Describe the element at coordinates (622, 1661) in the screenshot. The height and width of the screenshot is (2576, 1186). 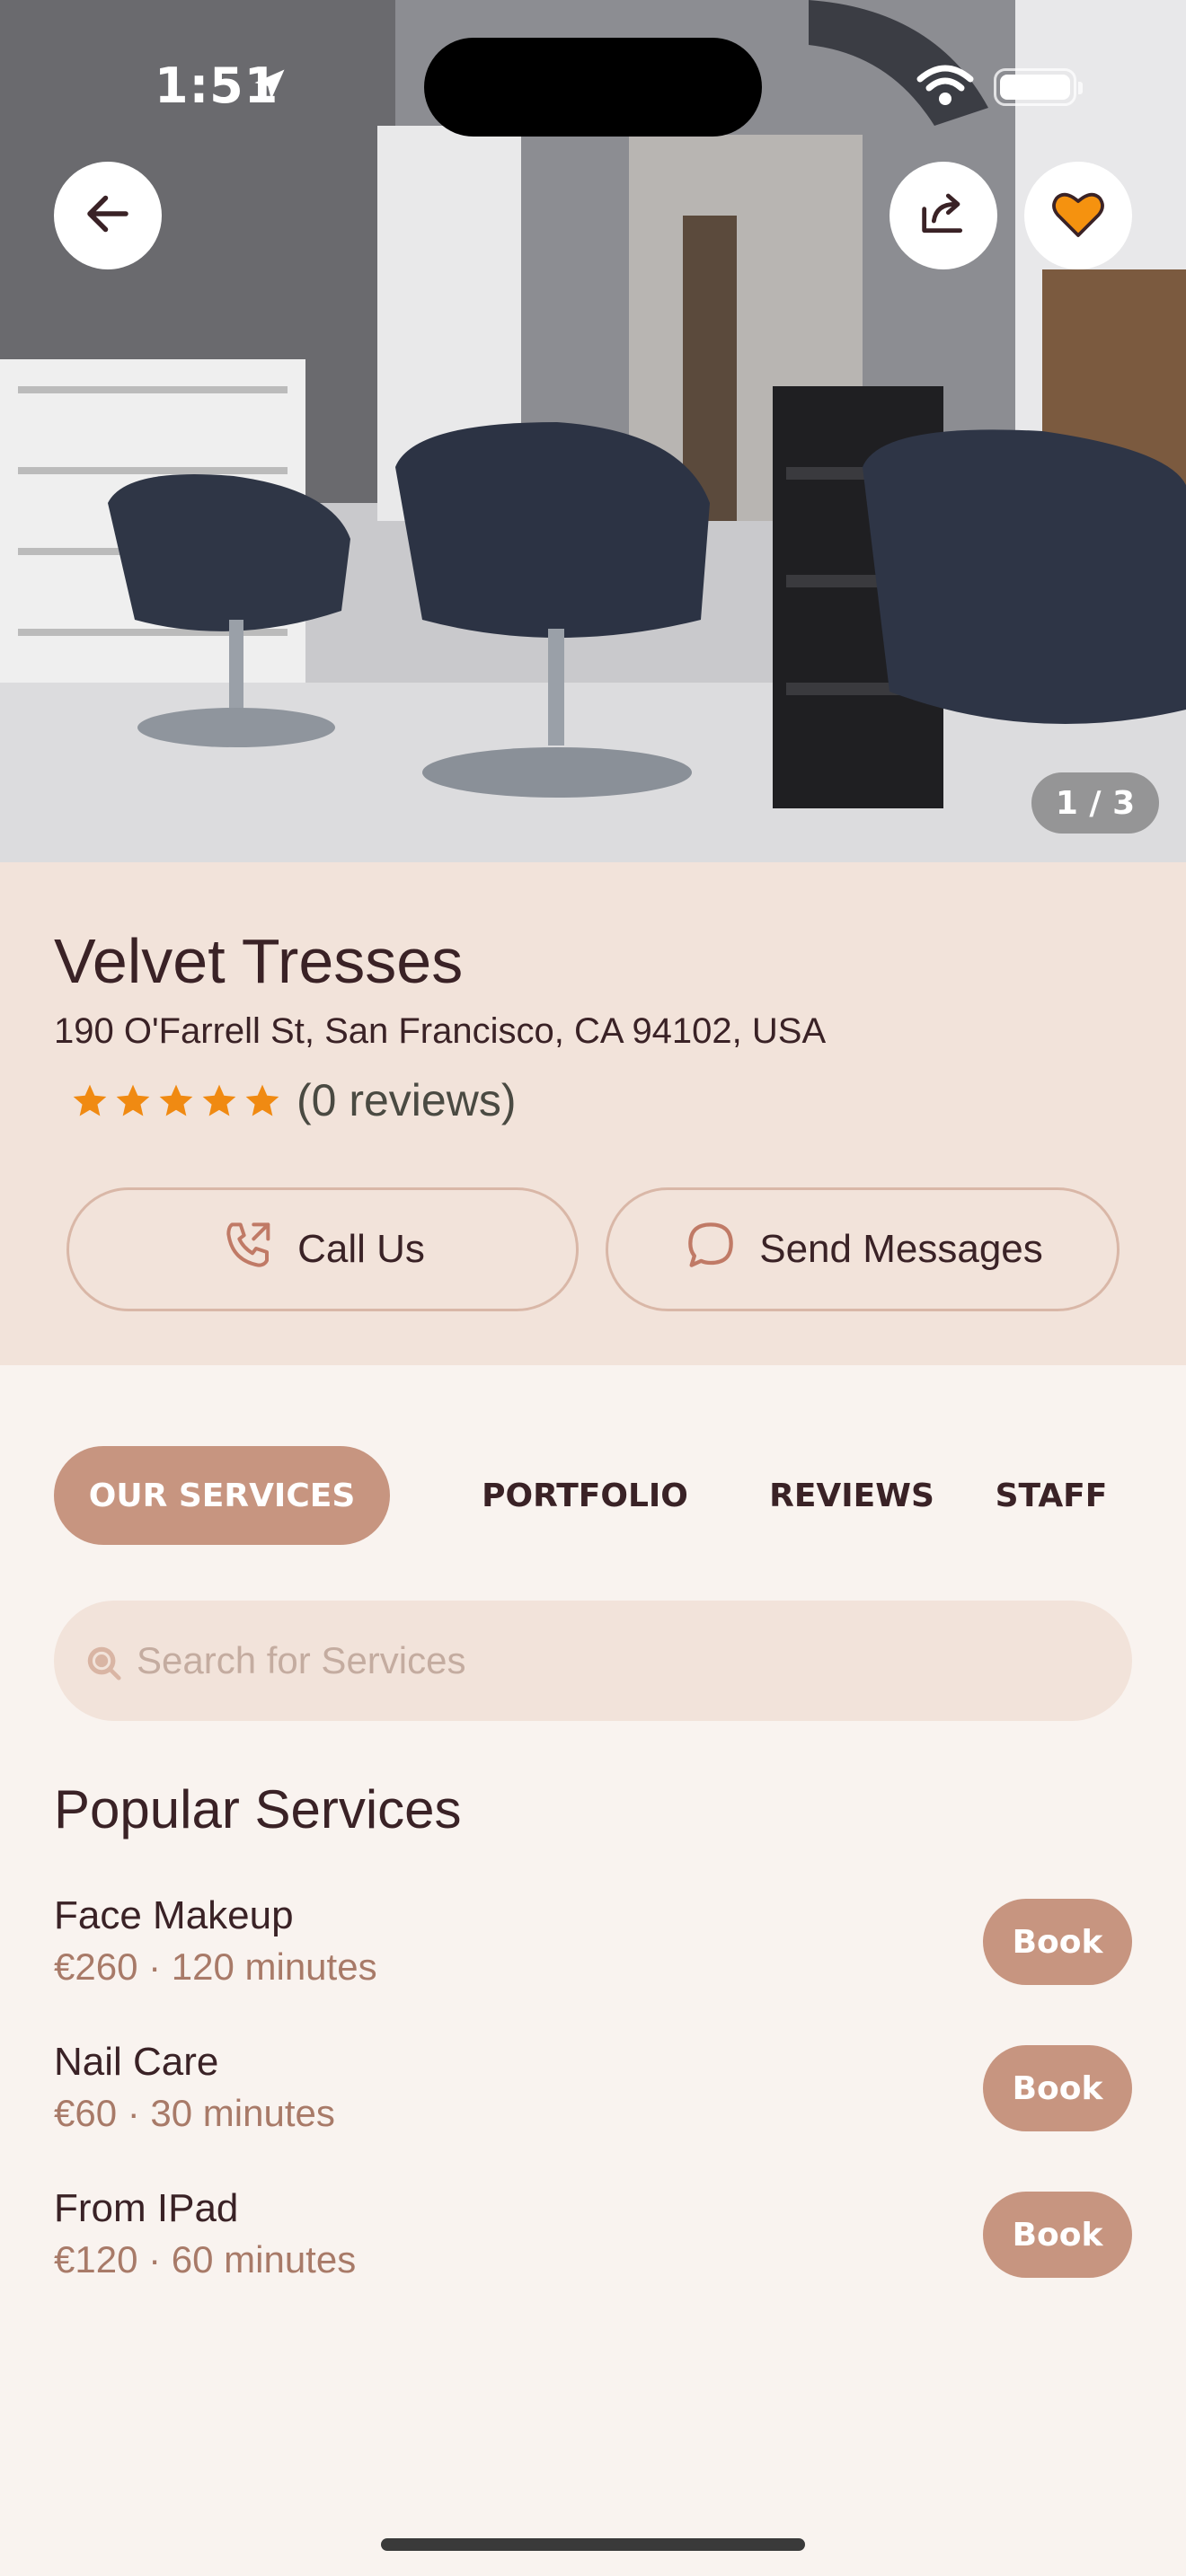
I see `search-input` at that location.